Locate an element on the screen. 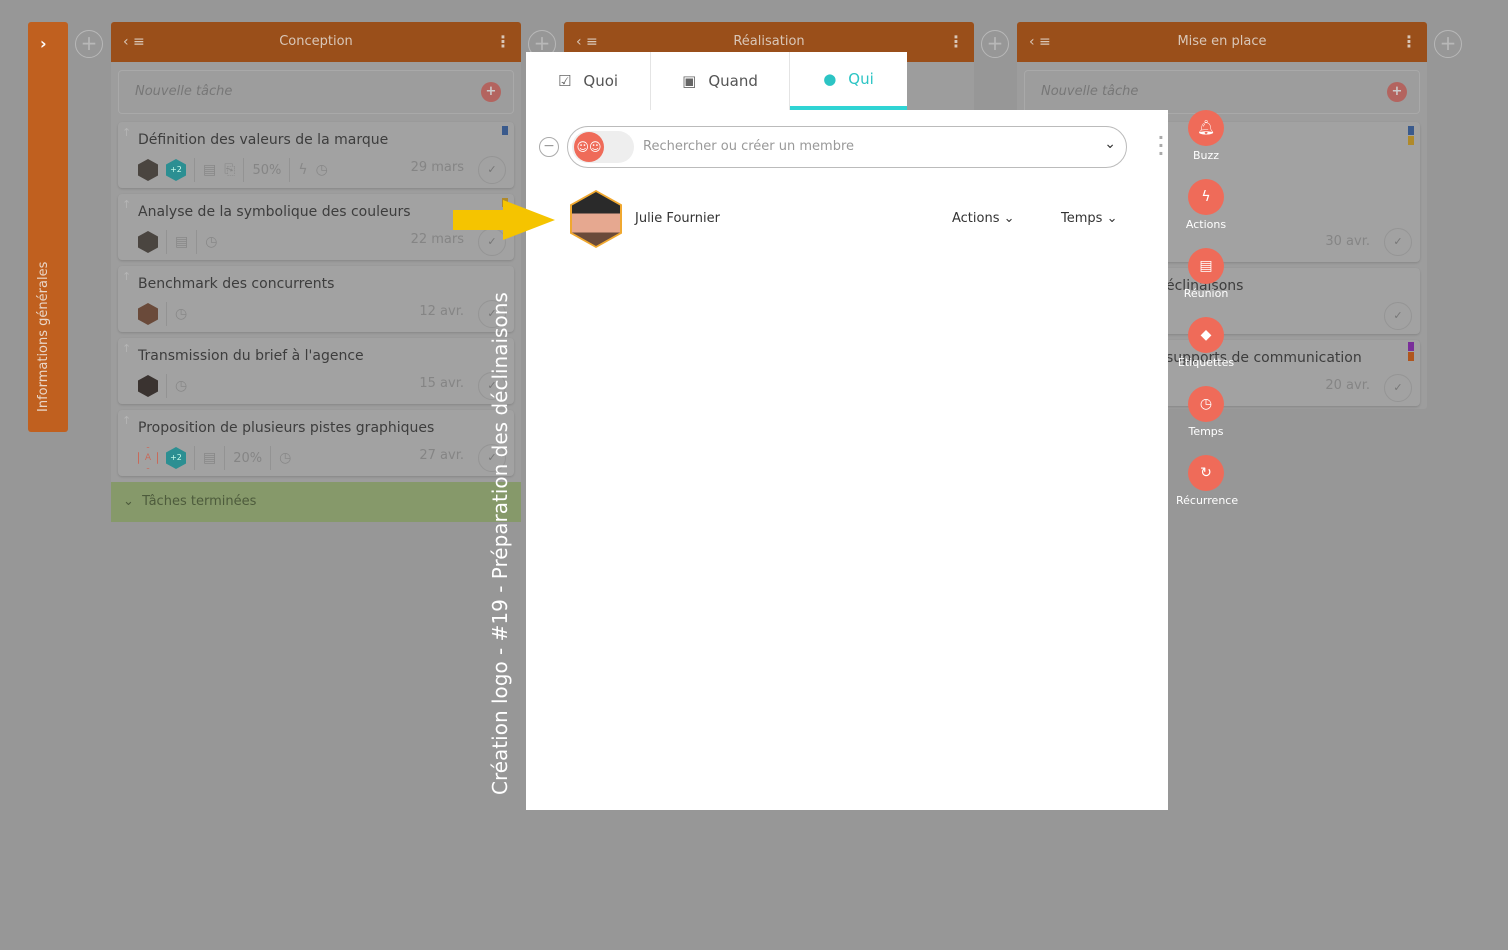 This screenshot has width=1508, height=950. clipboard-check-icon: ☑ is located at coordinates (564, 81).